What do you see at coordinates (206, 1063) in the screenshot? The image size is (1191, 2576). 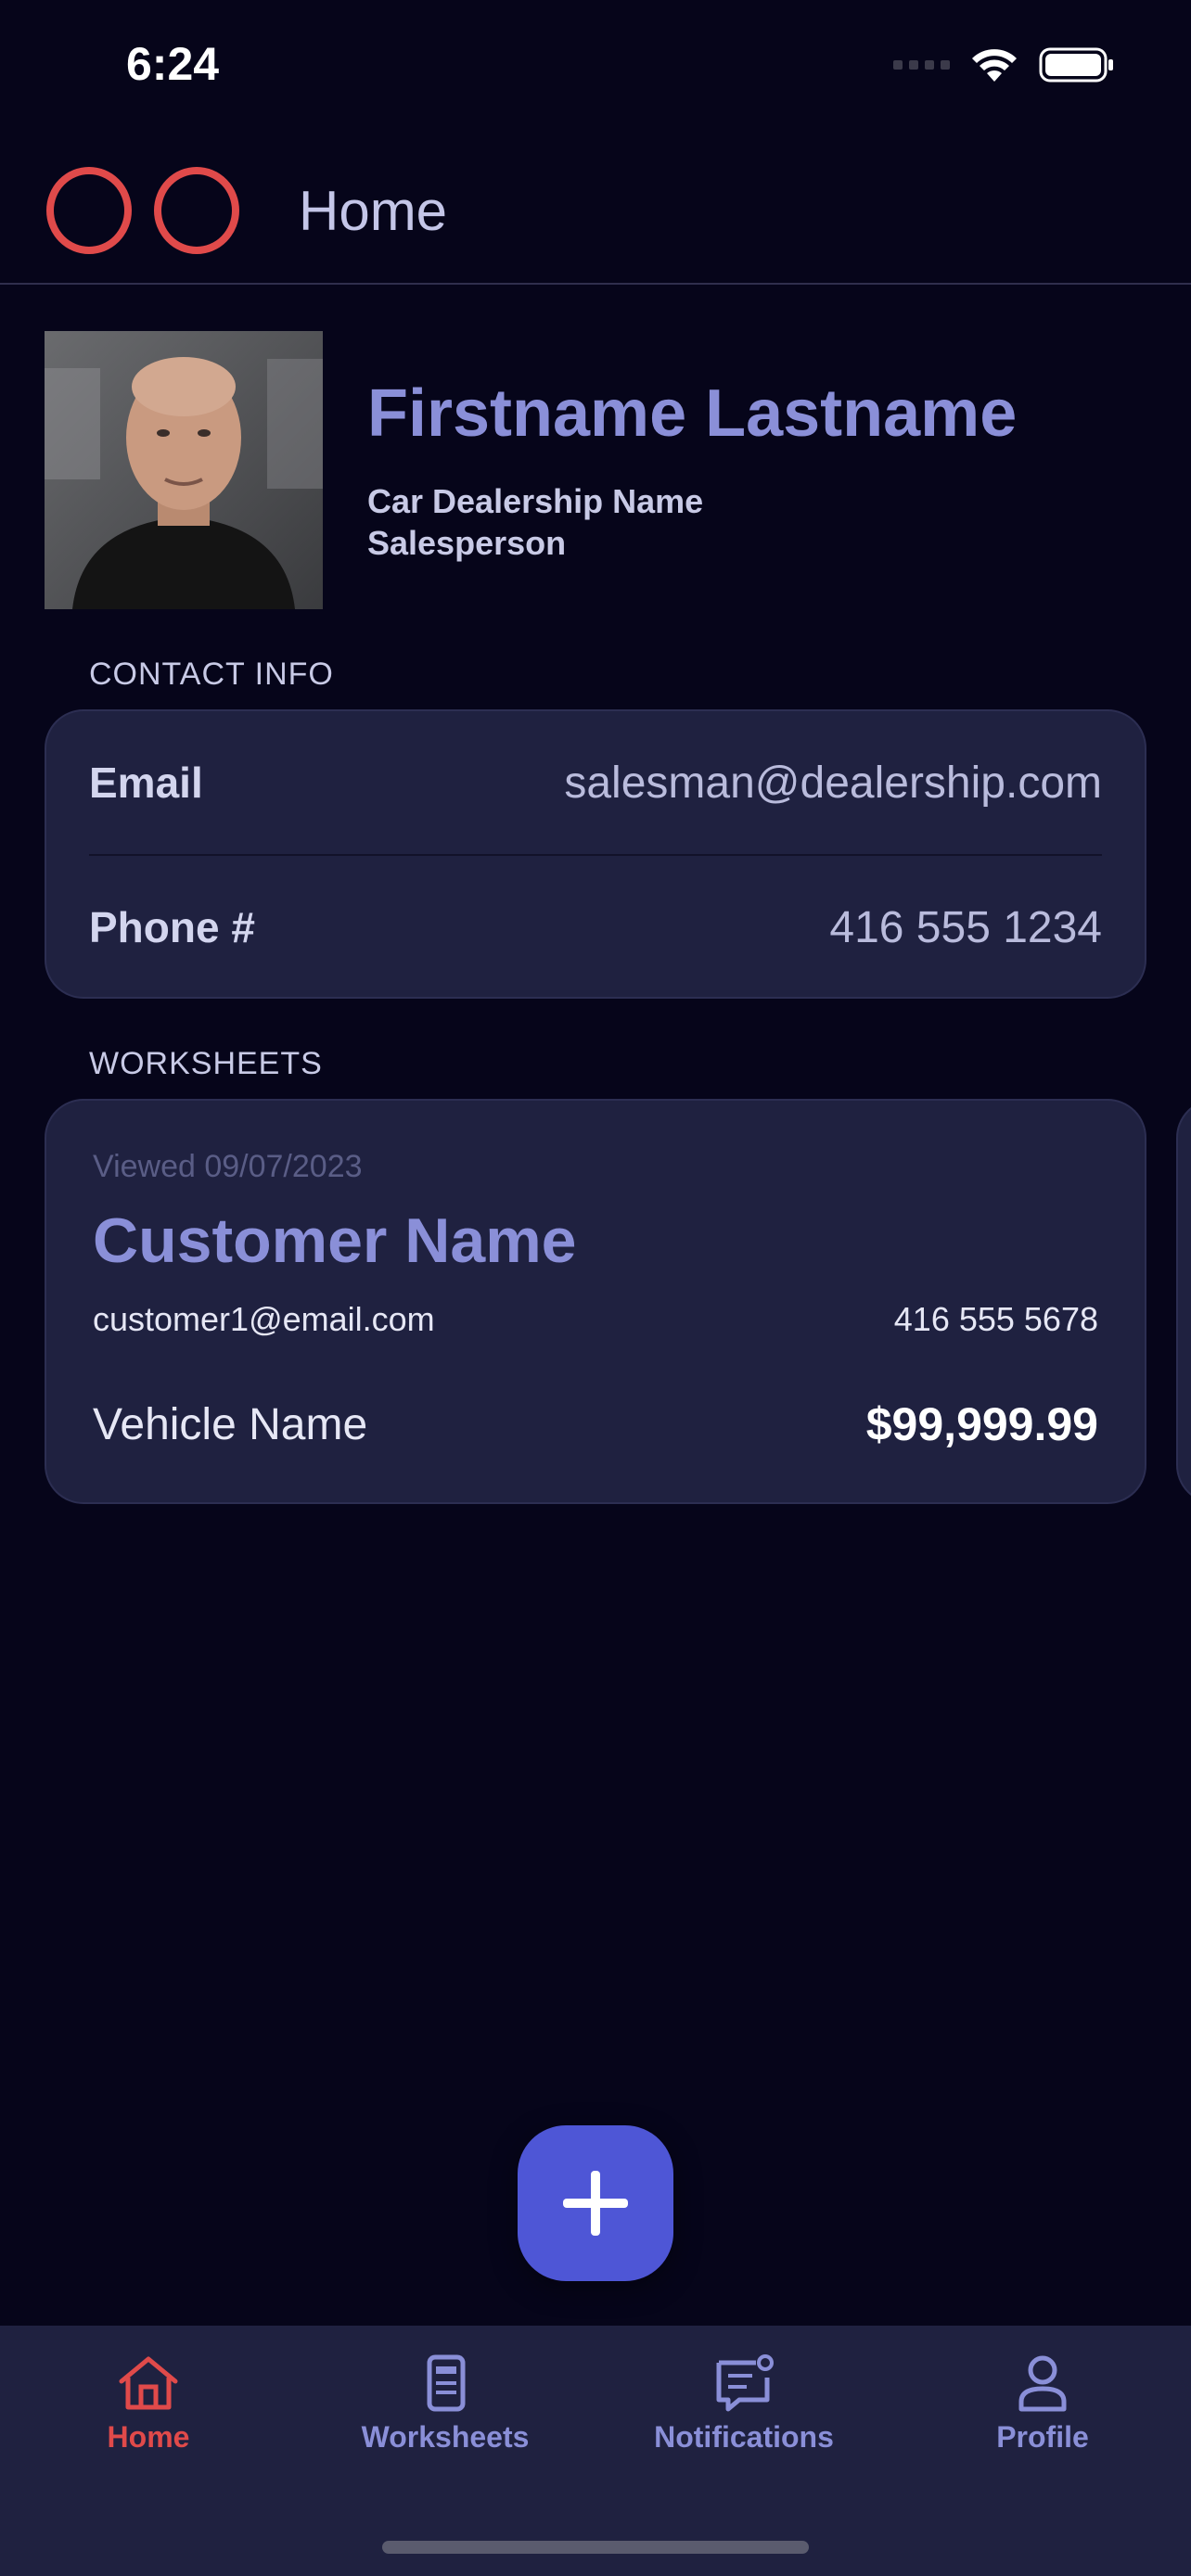 I see `worksheets-heading: WORKSHEETS` at bounding box center [206, 1063].